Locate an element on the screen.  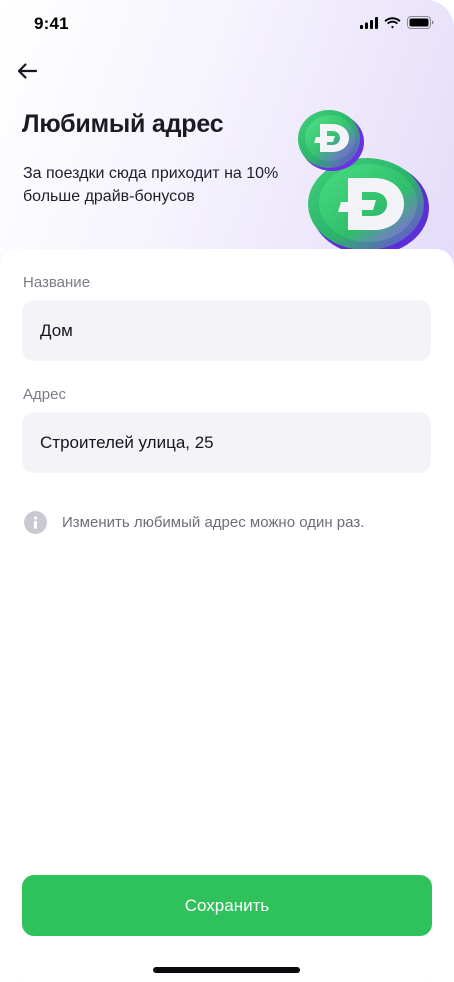
info-text: Изменить любимый адрес можно один раз. is located at coordinates (213, 522).